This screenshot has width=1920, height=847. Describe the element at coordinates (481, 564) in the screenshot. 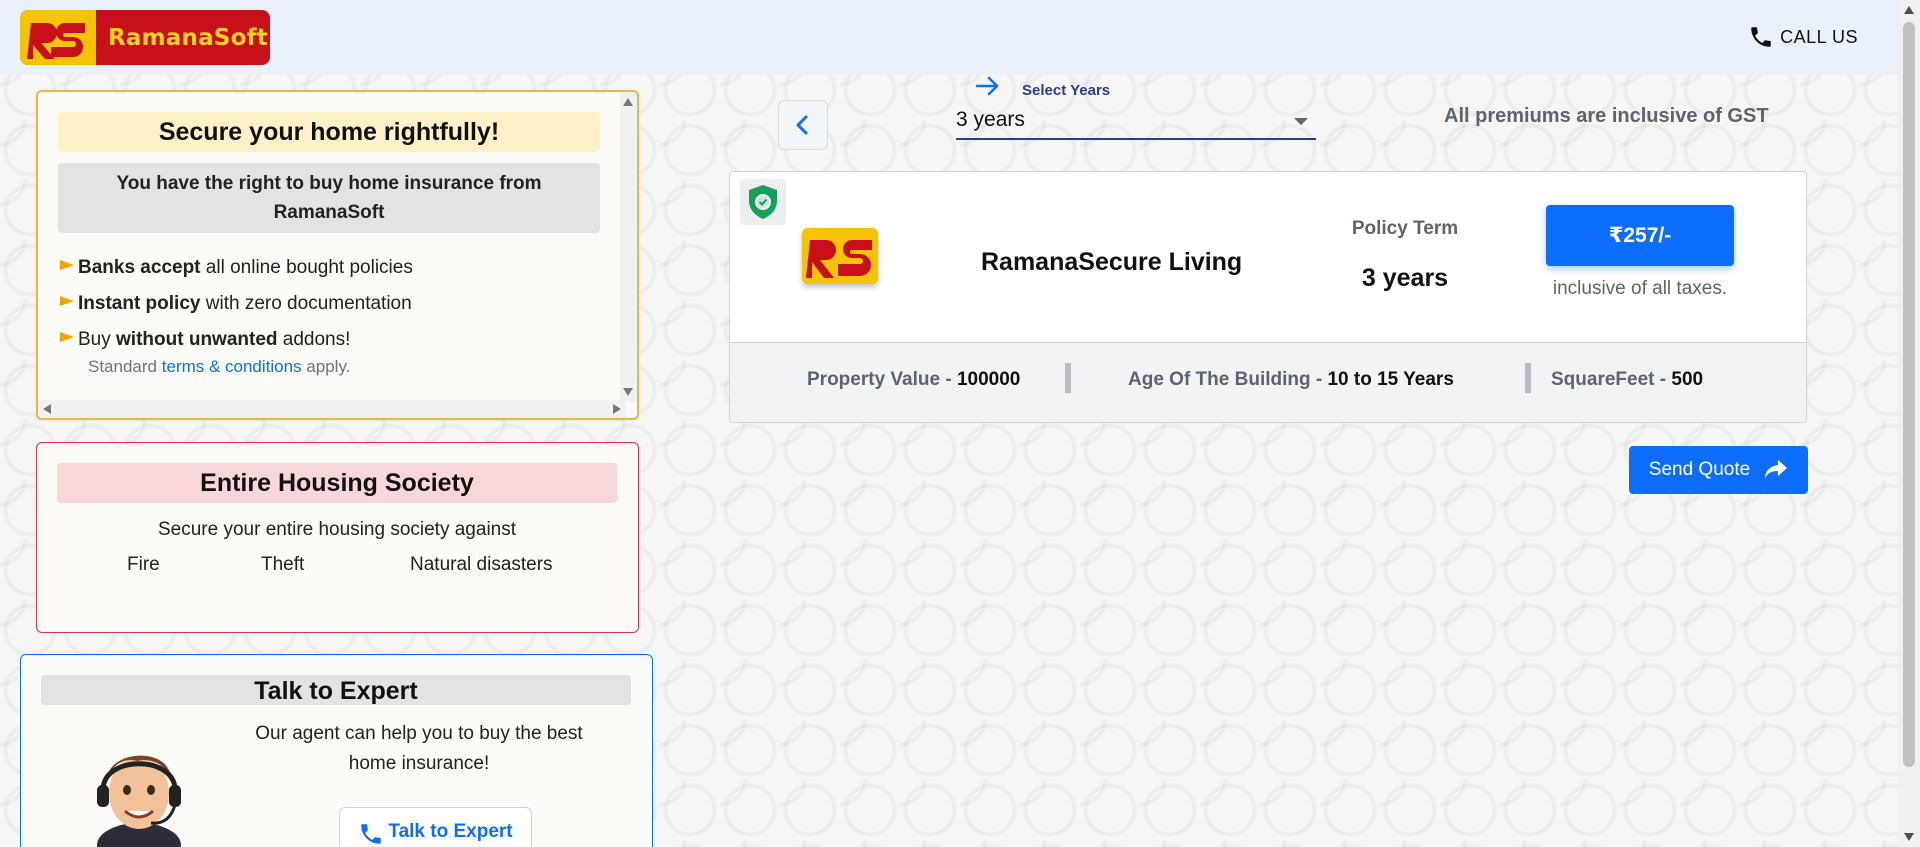

I see `risk-natural-disasters: Natural disasters` at that location.